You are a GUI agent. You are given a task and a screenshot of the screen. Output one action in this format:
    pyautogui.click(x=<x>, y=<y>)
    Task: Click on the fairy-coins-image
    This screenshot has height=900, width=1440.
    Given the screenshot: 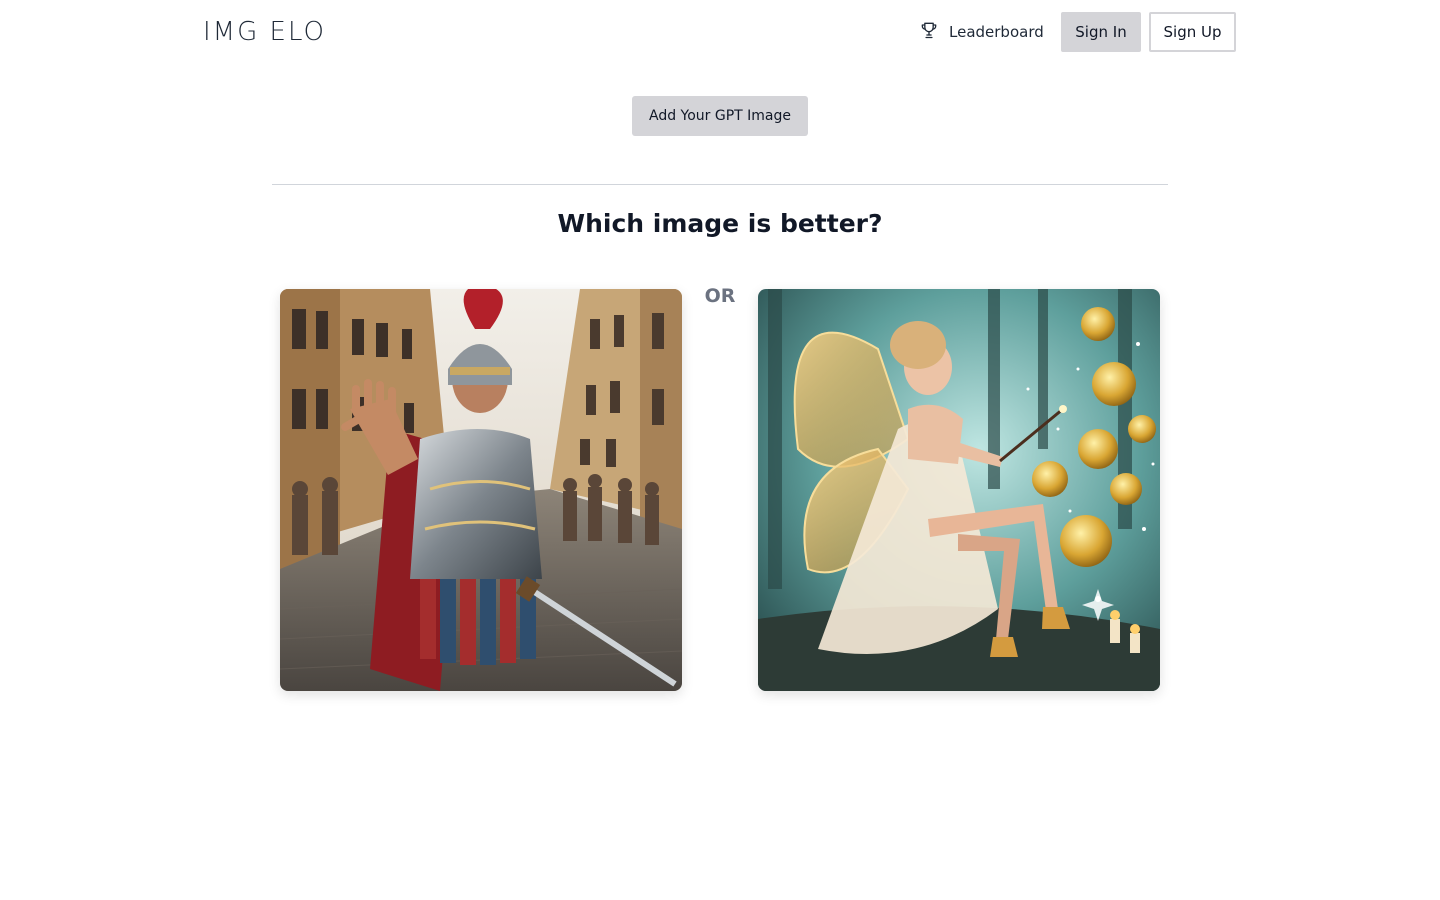 What is the action you would take?
    pyautogui.click(x=959, y=490)
    